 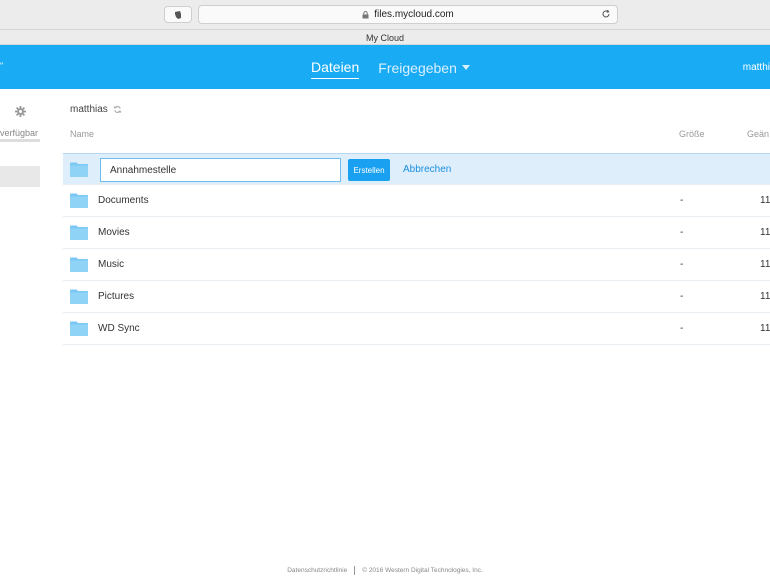 I want to click on privacy-link: Datenschutzrichtlinie, so click(x=317, y=570).